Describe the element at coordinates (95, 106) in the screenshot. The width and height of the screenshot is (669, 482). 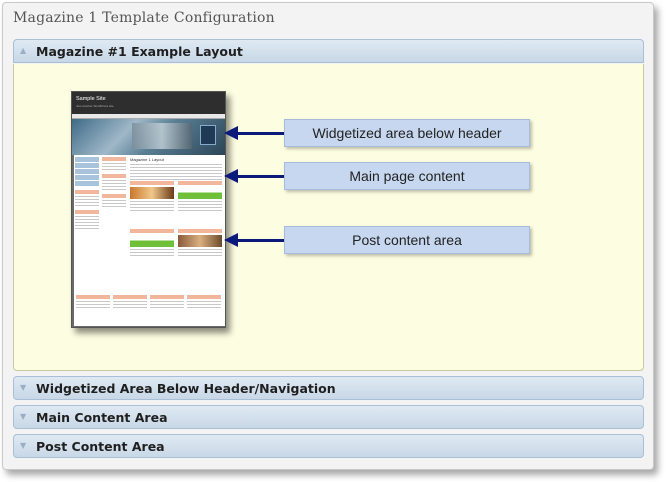
I see `preview-site-tagline: Just another WordPress site` at that location.